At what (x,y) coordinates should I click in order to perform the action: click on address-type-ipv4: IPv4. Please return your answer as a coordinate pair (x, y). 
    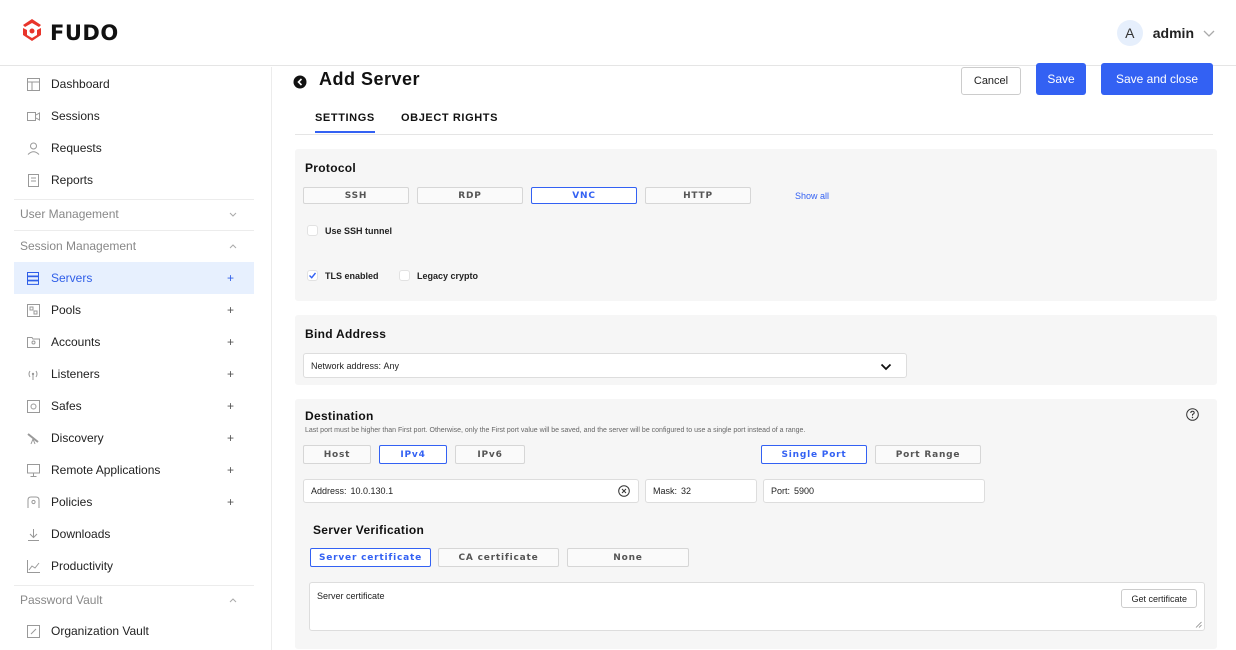
    Looking at the image, I should click on (413, 454).